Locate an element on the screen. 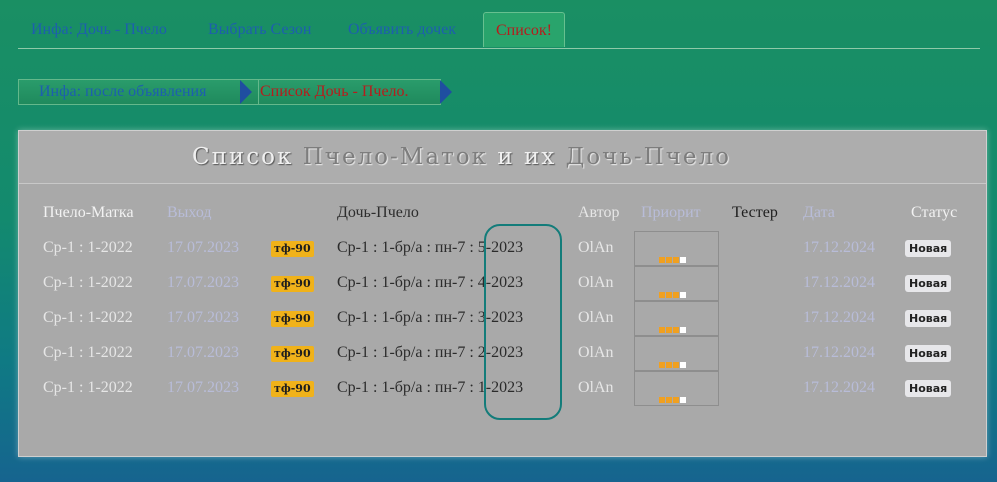 Image resolution: width=997 pixels, height=482 pixels. breadcrumb-item-list: Список Дочь - Пчело. is located at coordinates (349, 92).